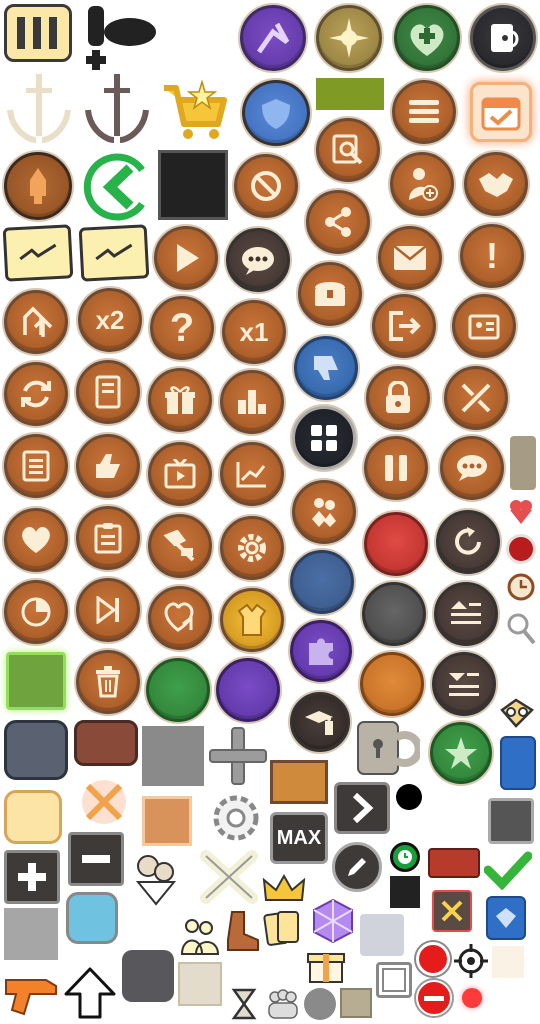 The image size is (540, 1024). Describe the element at coordinates (36, 394) in the screenshot. I see `refresh-icon` at that location.